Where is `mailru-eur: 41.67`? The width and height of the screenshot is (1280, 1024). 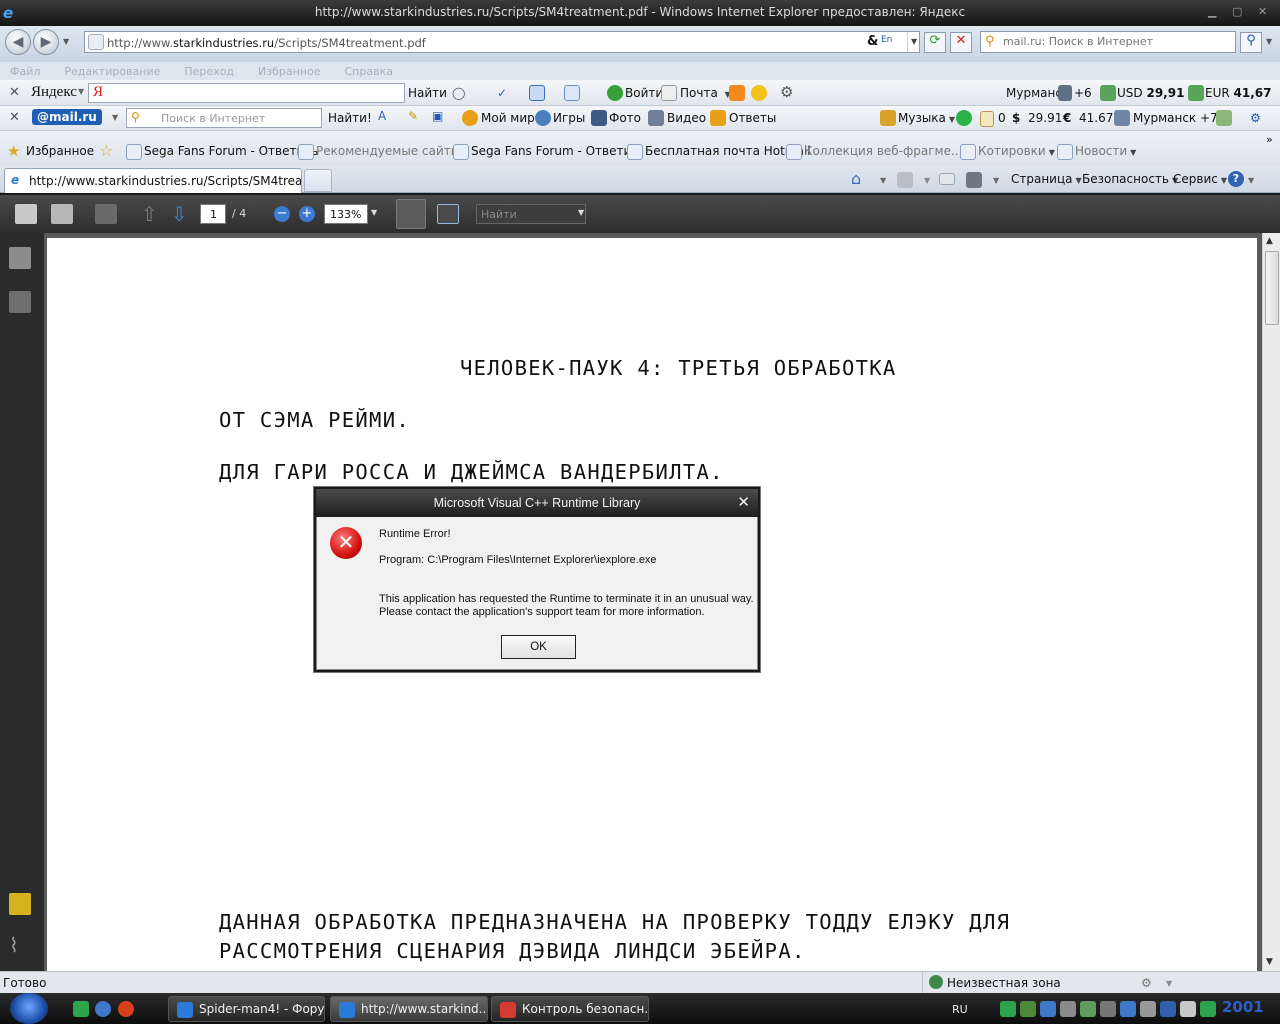
mailru-eur: 41.67 is located at coordinates (1096, 118).